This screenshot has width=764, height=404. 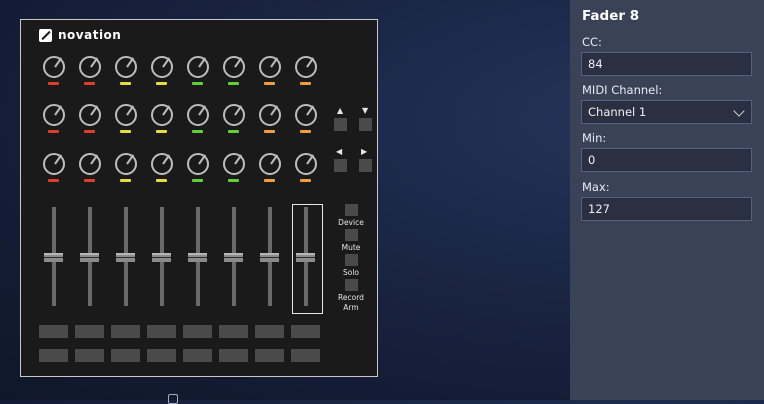 I want to click on track-button-r1-c2, so click(x=89, y=331).